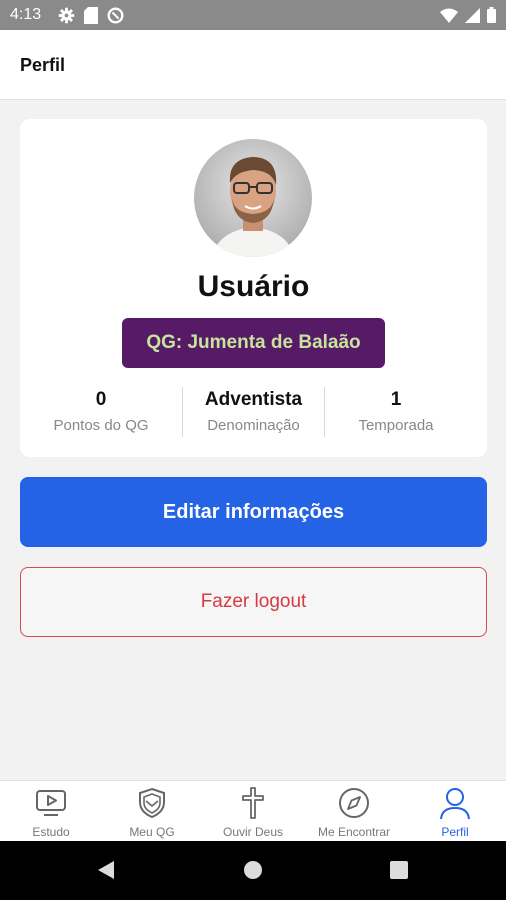 The image size is (506, 900). What do you see at coordinates (115, 18) in the screenshot?
I see `data-saver-icon` at bounding box center [115, 18].